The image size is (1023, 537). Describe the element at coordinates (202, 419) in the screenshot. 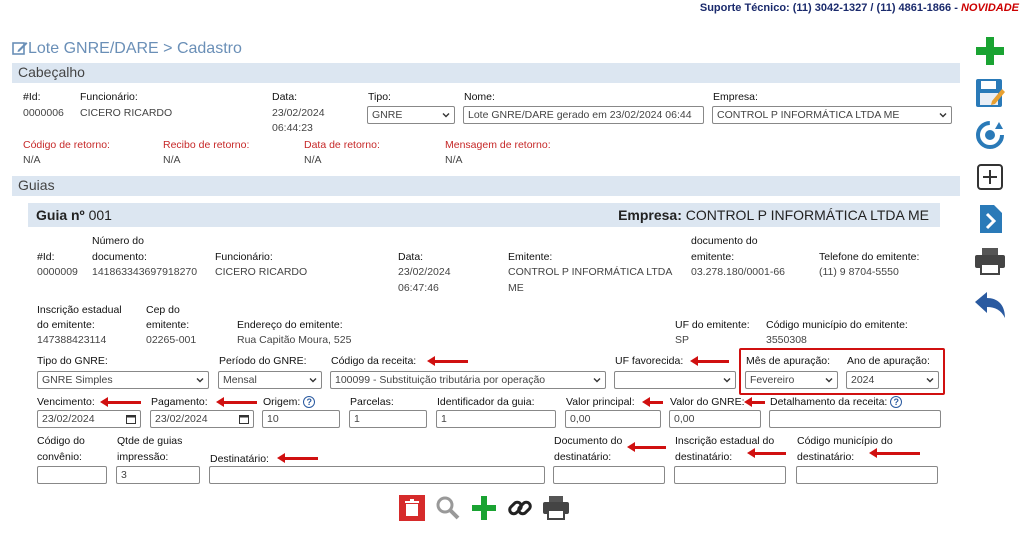

I see `pagamento-input: 23/02/2024` at that location.